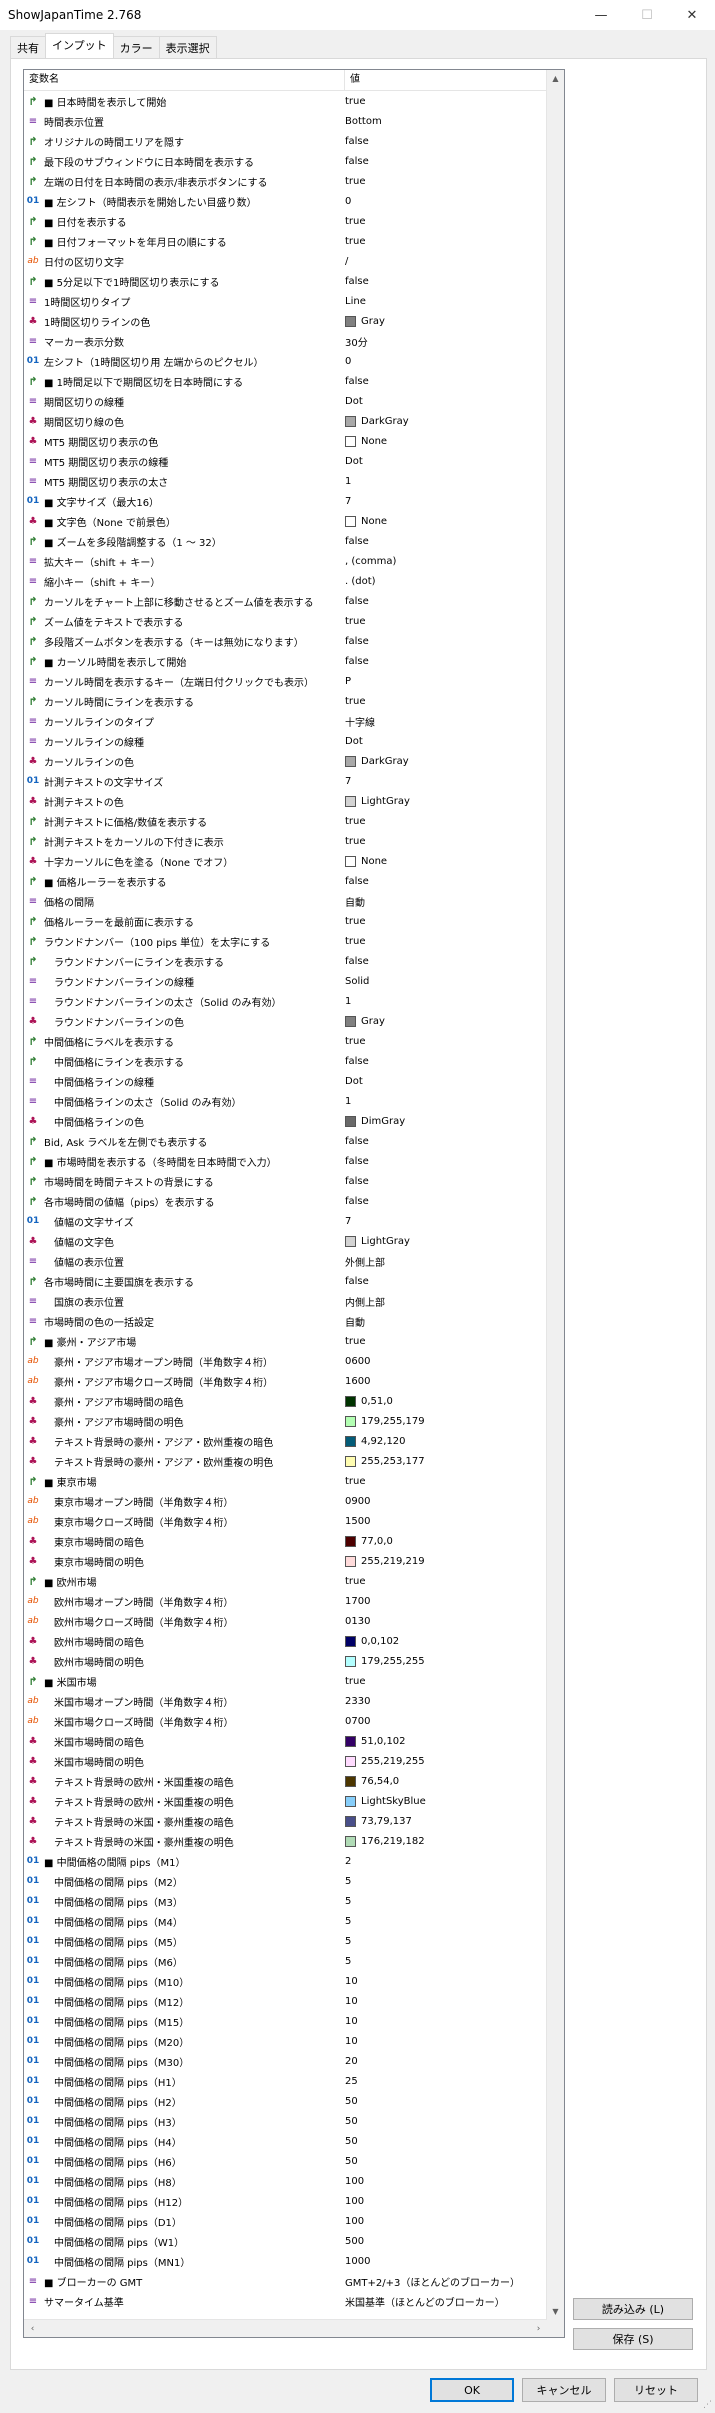 This screenshot has width=715, height=2413. I want to click on row-value: 1500, so click(355, 1521).